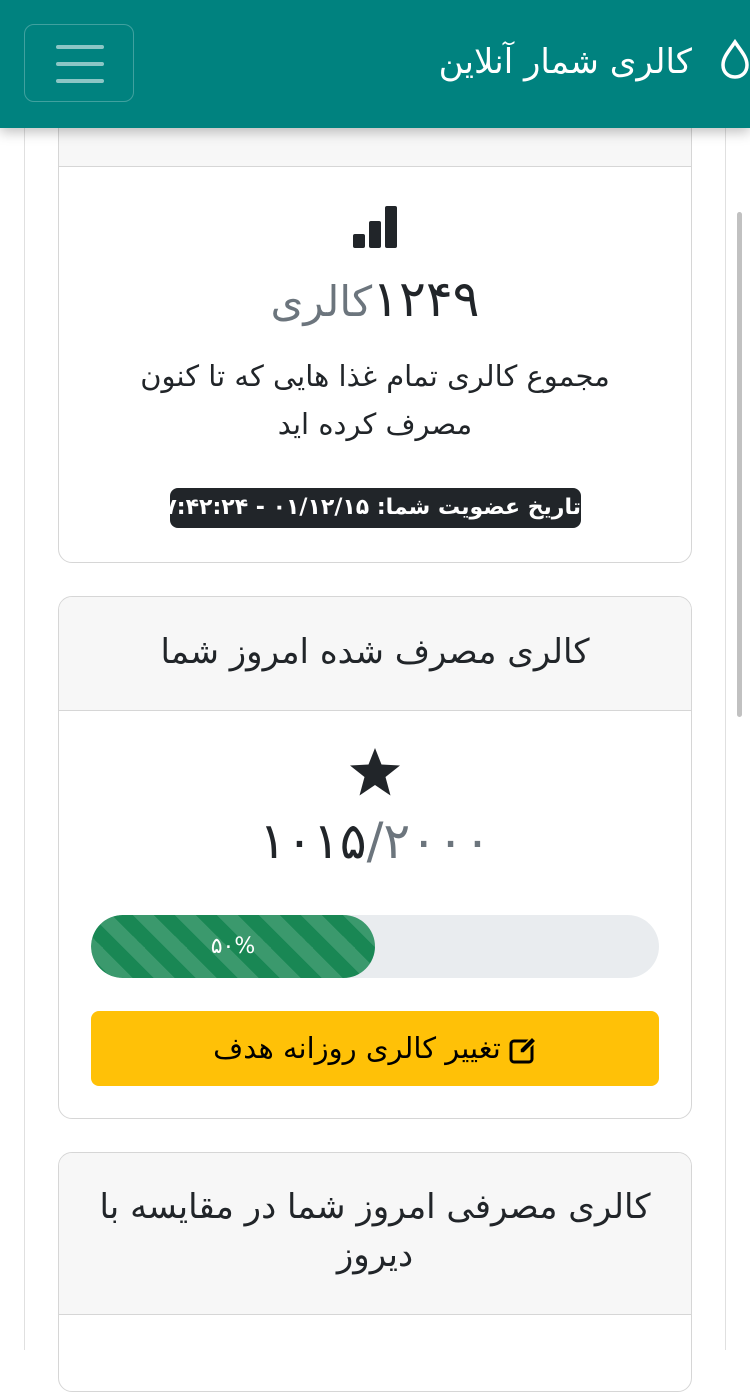  I want to click on change-goal-button: تغییر کالری روزانه هدف, so click(375, 1048).